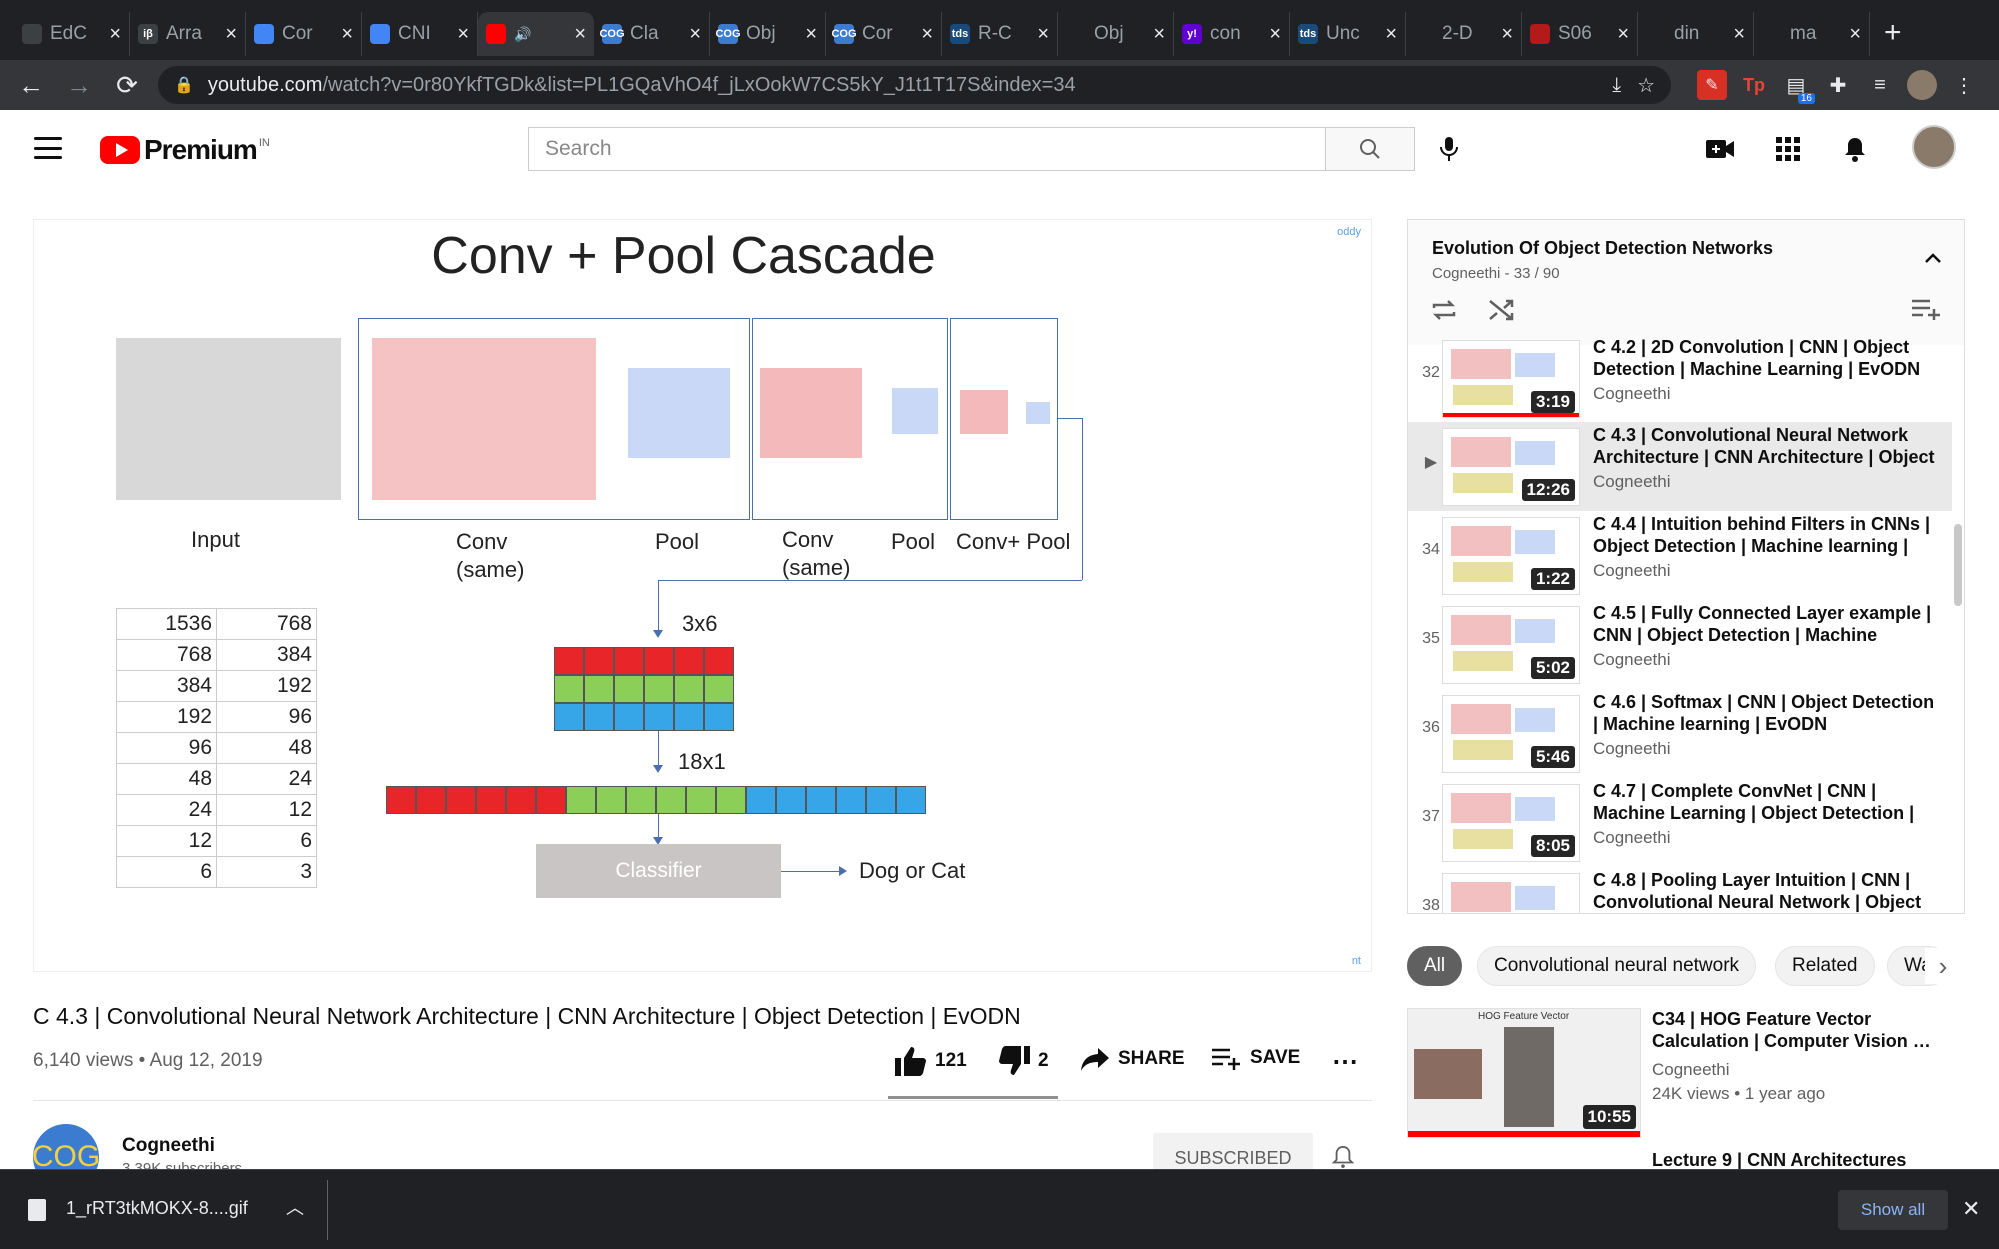 This screenshot has height=1249, width=1999. What do you see at coordinates (1524, 1073) in the screenshot?
I see `recommendation-thumbnail: HOG Feature Vector 10:55` at bounding box center [1524, 1073].